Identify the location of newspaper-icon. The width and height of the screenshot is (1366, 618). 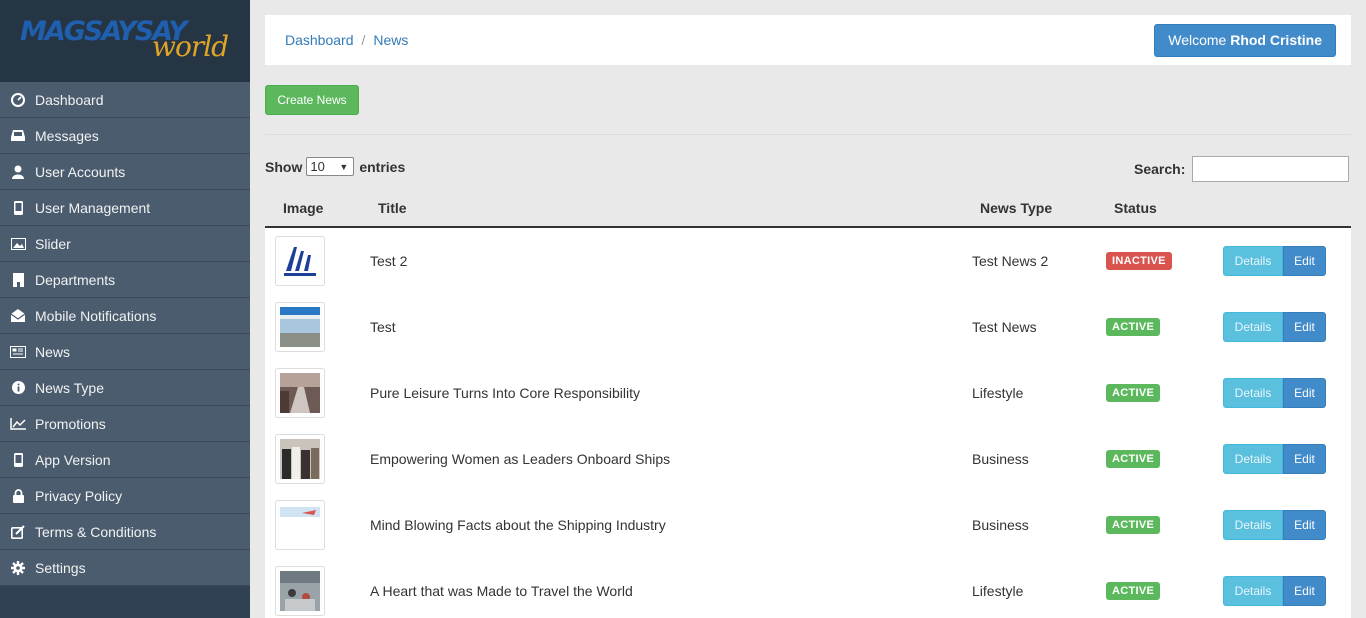
(18, 352).